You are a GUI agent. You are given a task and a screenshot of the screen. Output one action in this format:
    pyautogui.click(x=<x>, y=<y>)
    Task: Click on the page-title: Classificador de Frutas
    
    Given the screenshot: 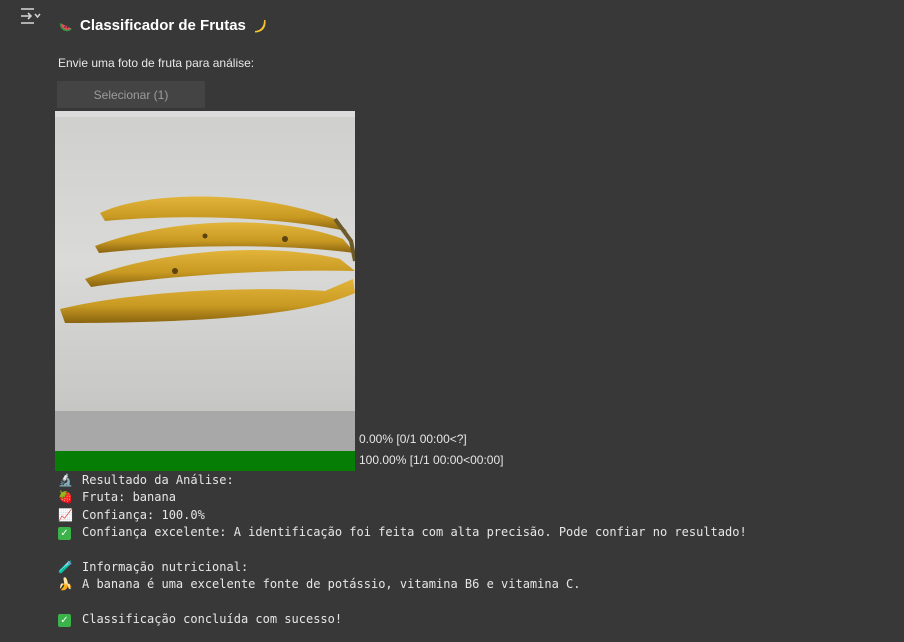 What is the action you would take?
    pyautogui.click(x=163, y=25)
    